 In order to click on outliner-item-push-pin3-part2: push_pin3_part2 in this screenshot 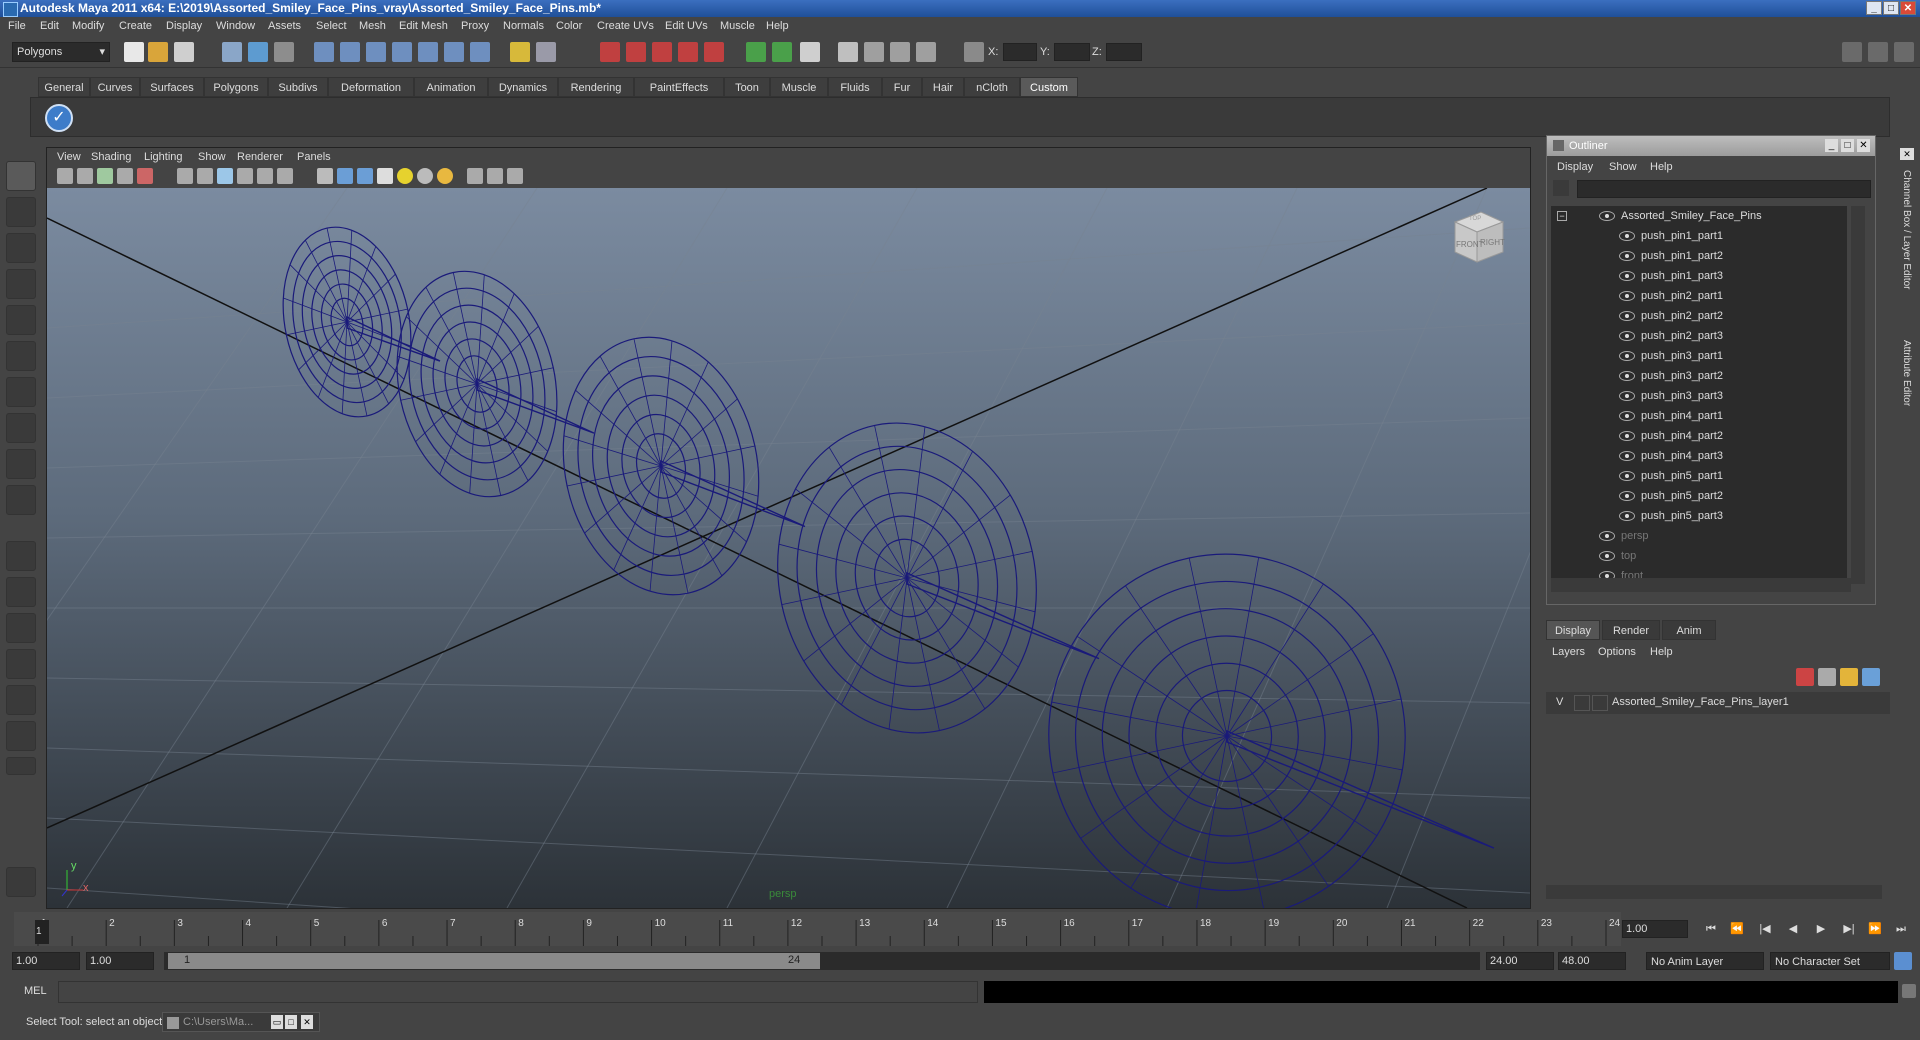, I will do `click(1699, 376)`.